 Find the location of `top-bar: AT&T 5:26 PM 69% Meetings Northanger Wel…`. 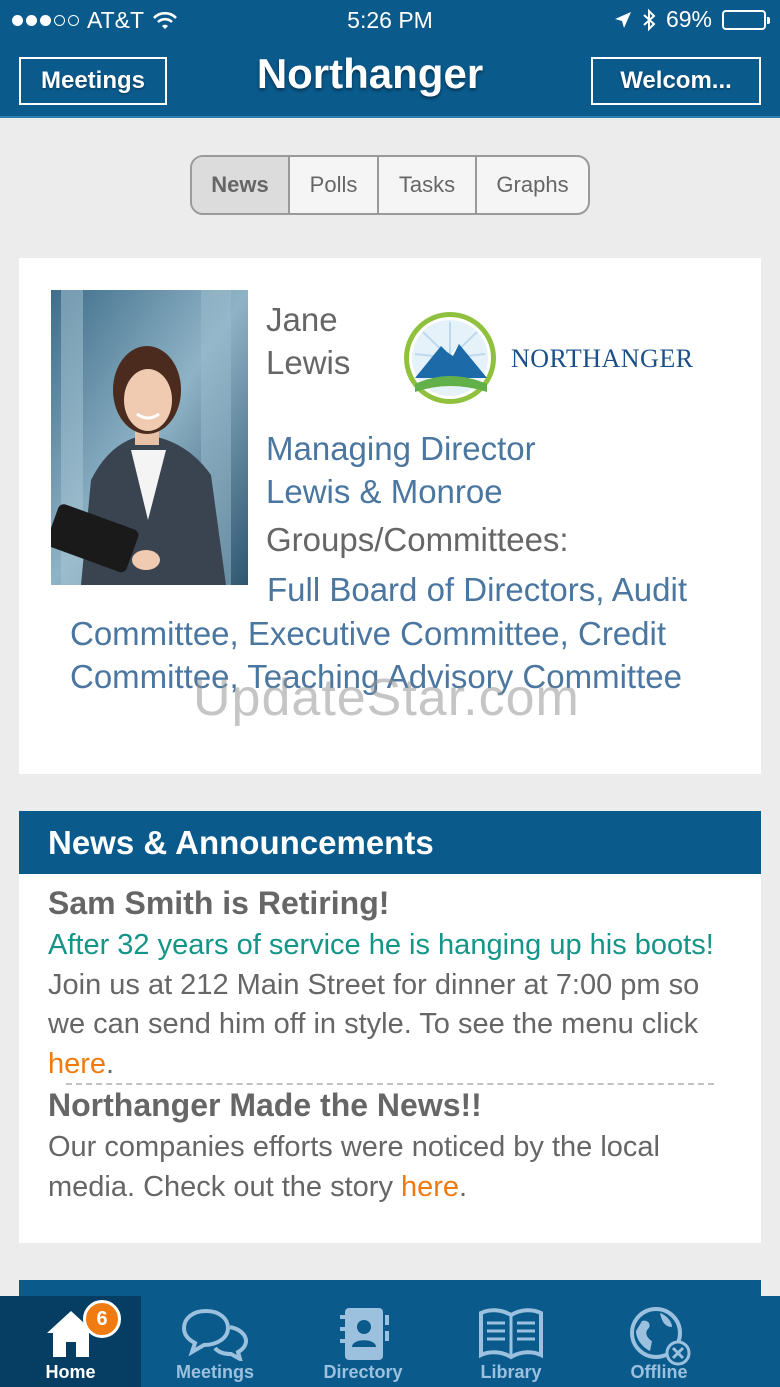

top-bar: AT&T 5:26 PM 69% Meetings Northanger Wel… is located at coordinates (390, 59).